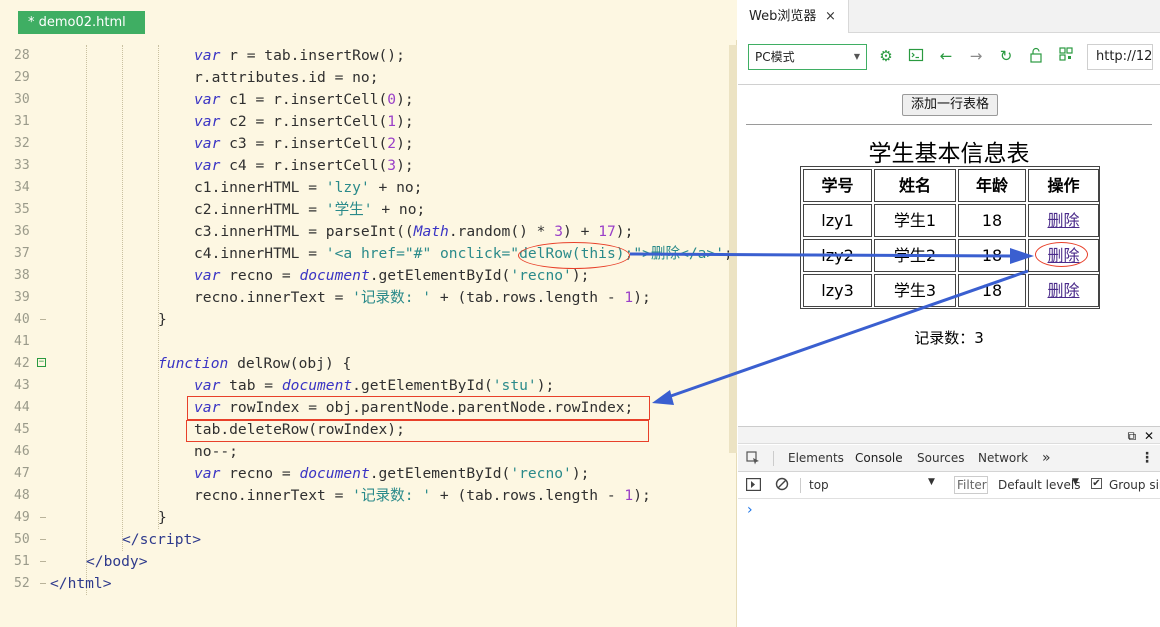 The image size is (1160, 627). I want to click on undock-icon: ⧉, so click(1132, 436).